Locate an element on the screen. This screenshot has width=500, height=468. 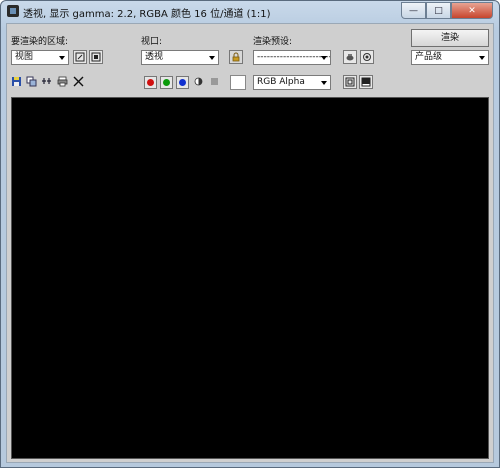
green-channel-toggle is located at coordinates (166, 82).